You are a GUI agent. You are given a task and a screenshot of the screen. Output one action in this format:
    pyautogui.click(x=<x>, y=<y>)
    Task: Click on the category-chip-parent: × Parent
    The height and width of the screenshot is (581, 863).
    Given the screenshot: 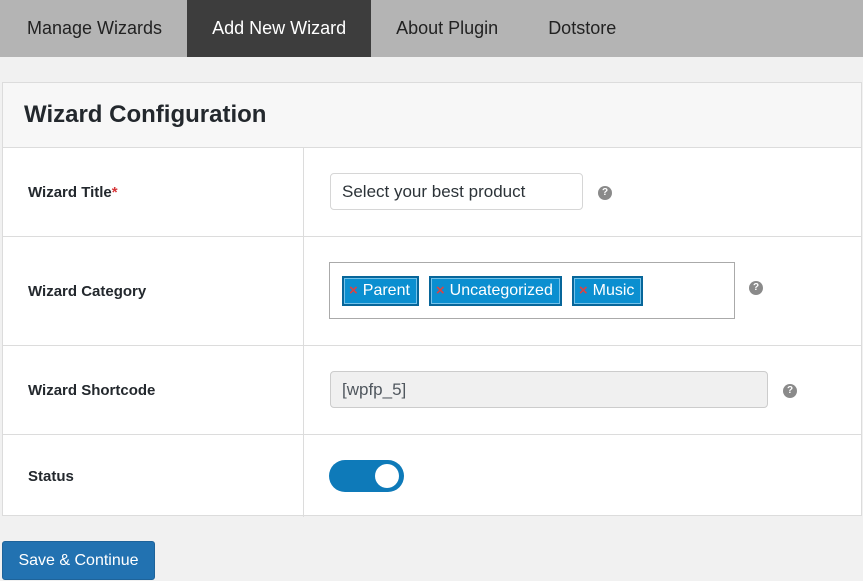 What is the action you would take?
    pyautogui.click(x=380, y=290)
    